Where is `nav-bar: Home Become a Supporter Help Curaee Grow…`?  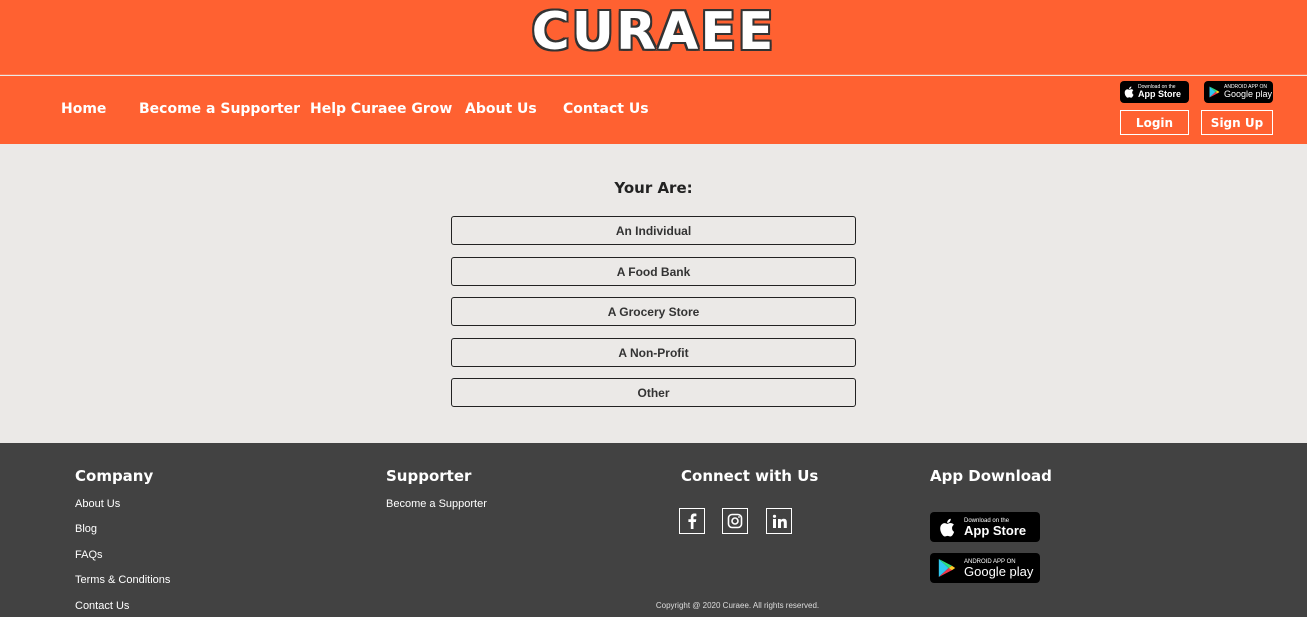
nav-bar: Home Become a Supporter Help Curaee Grow… is located at coordinates (653, 110).